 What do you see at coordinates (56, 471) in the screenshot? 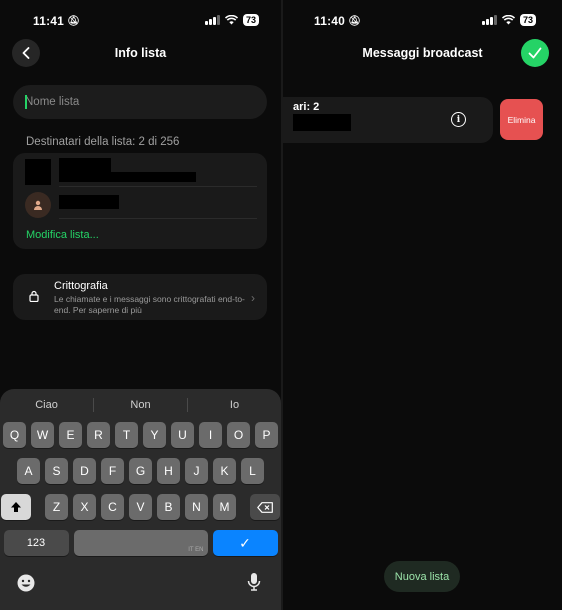
I see `key: S` at bounding box center [56, 471].